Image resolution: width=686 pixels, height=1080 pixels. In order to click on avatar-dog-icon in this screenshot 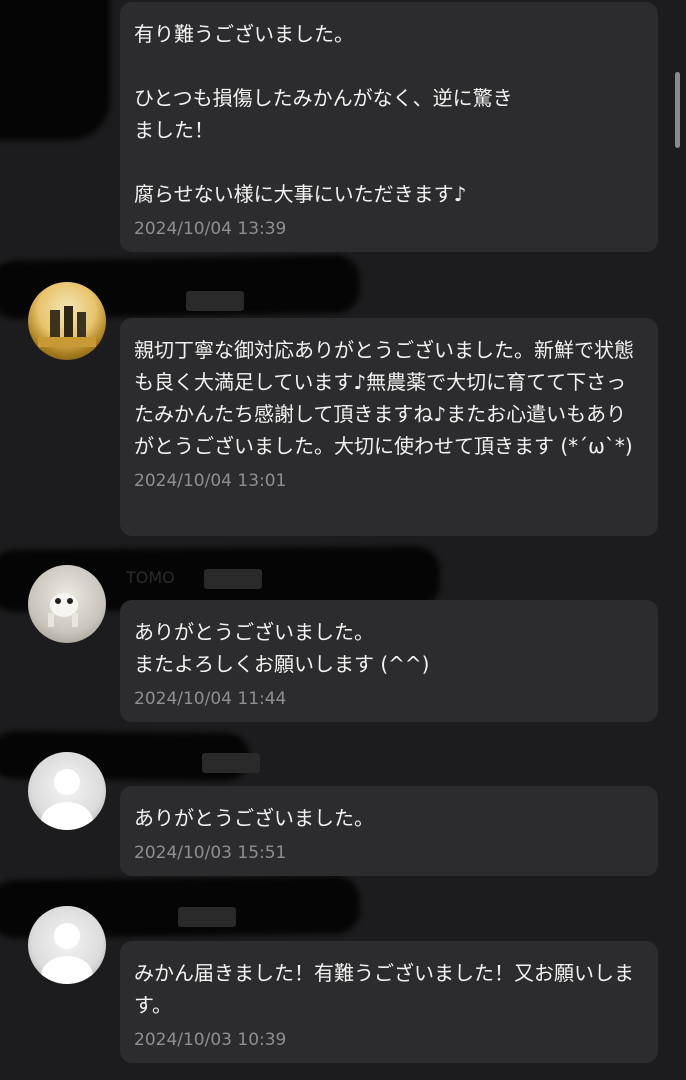, I will do `click(63, 610)`.